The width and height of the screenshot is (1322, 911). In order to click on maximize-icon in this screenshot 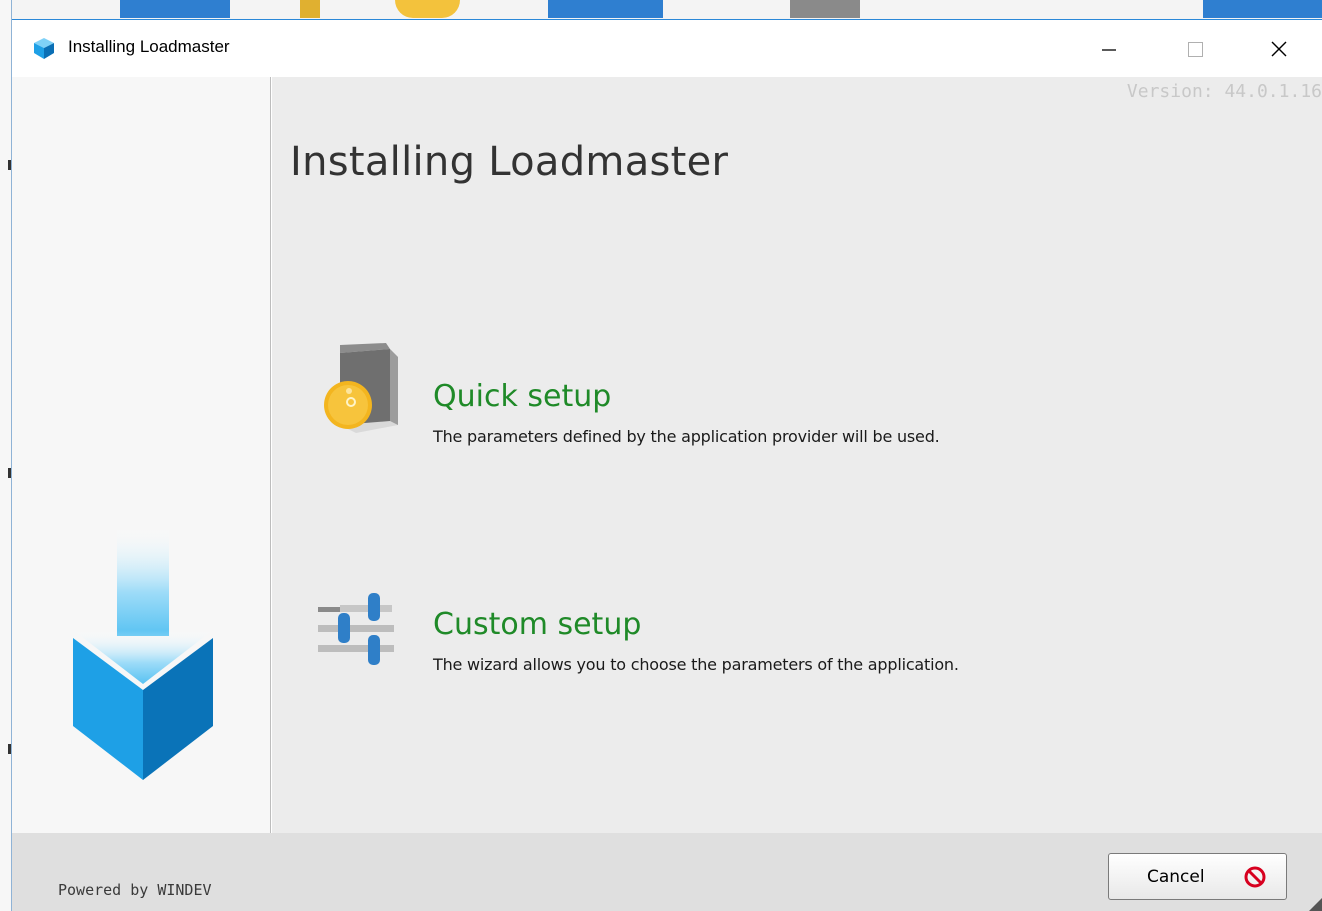, I will do `click(1195, 49)`.